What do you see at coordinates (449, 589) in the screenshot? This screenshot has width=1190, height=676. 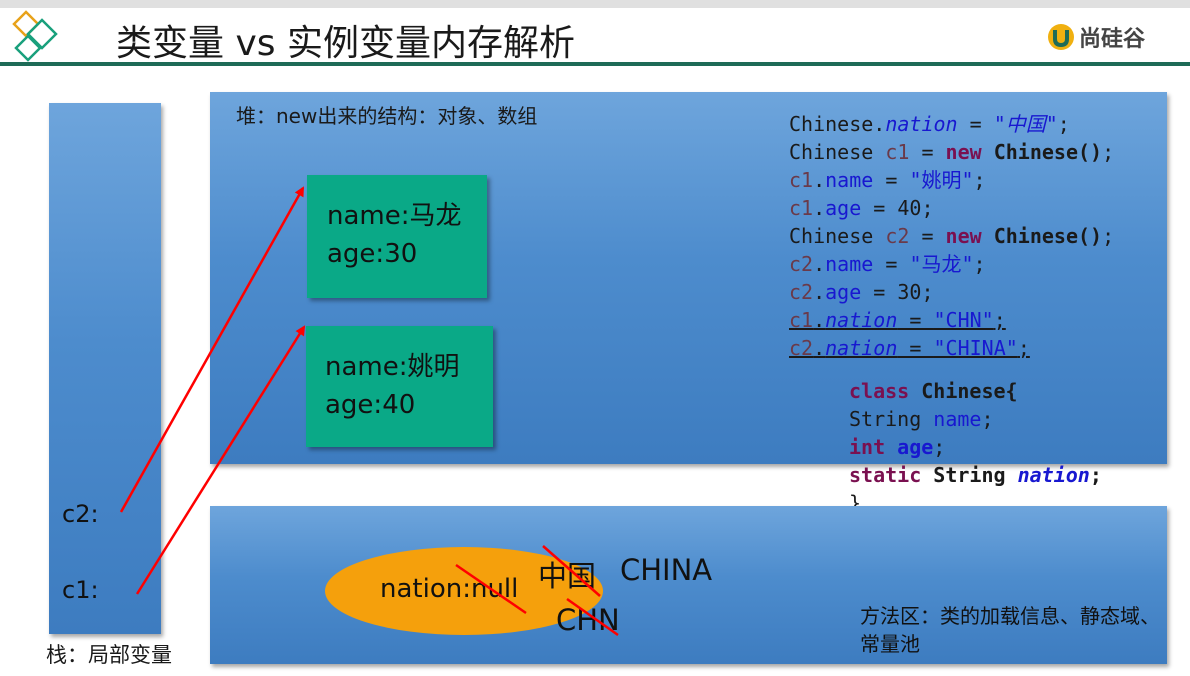 I see `static-field-initial: nation:null` at bounding box center [449, 589].